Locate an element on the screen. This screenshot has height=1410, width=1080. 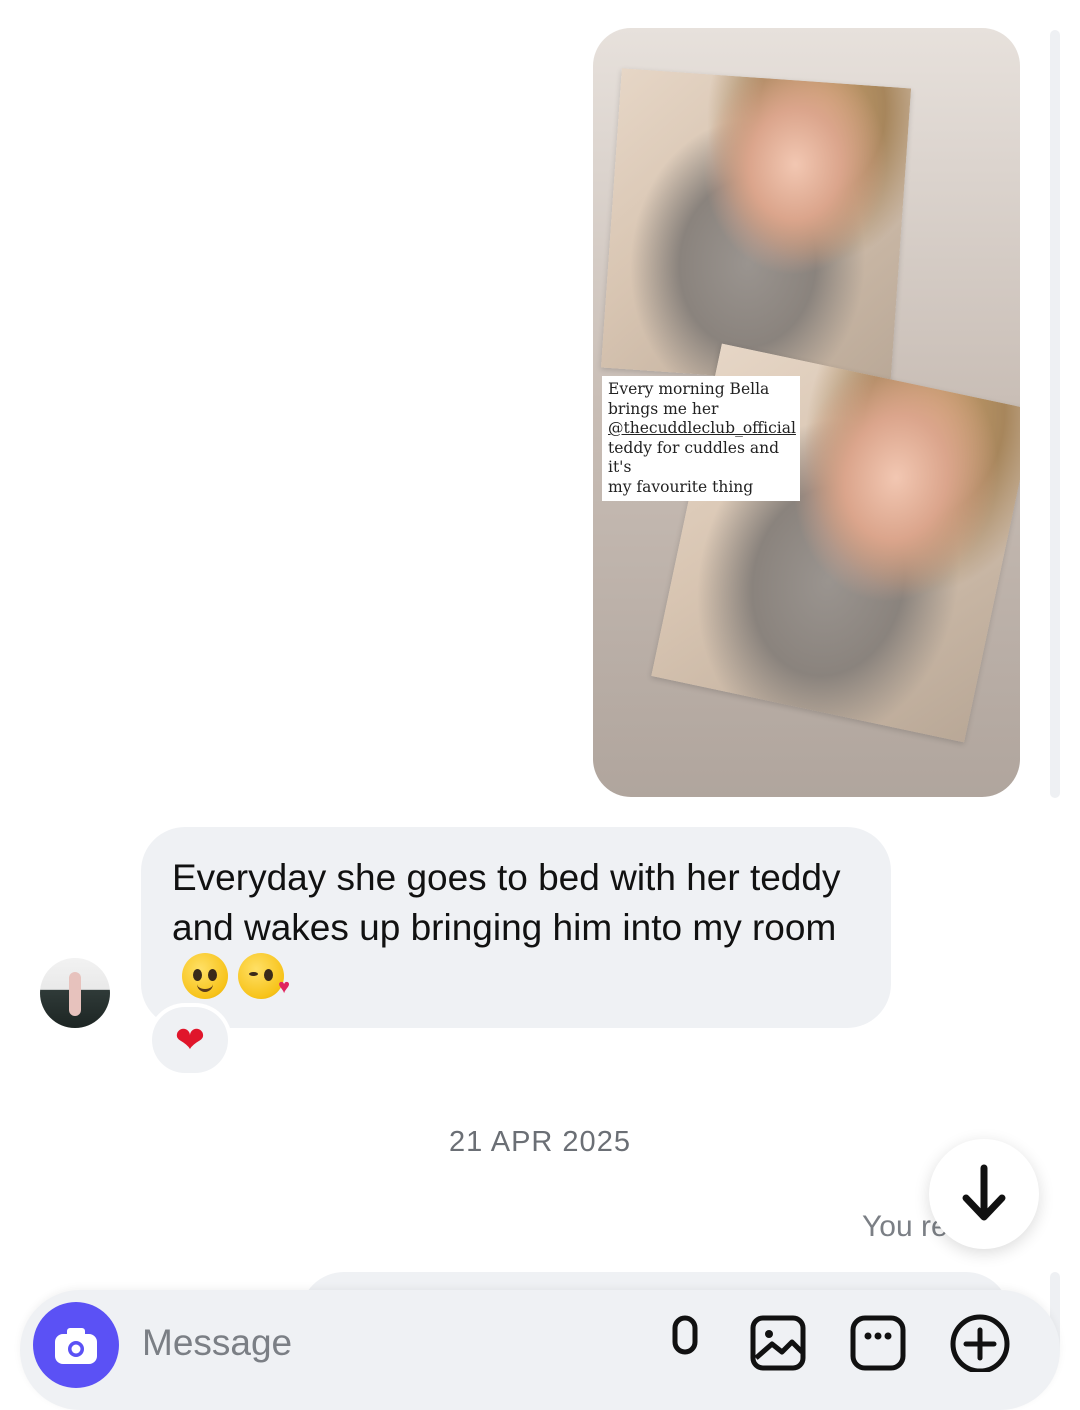
sticker-button is located at coordinates (878, 1342).